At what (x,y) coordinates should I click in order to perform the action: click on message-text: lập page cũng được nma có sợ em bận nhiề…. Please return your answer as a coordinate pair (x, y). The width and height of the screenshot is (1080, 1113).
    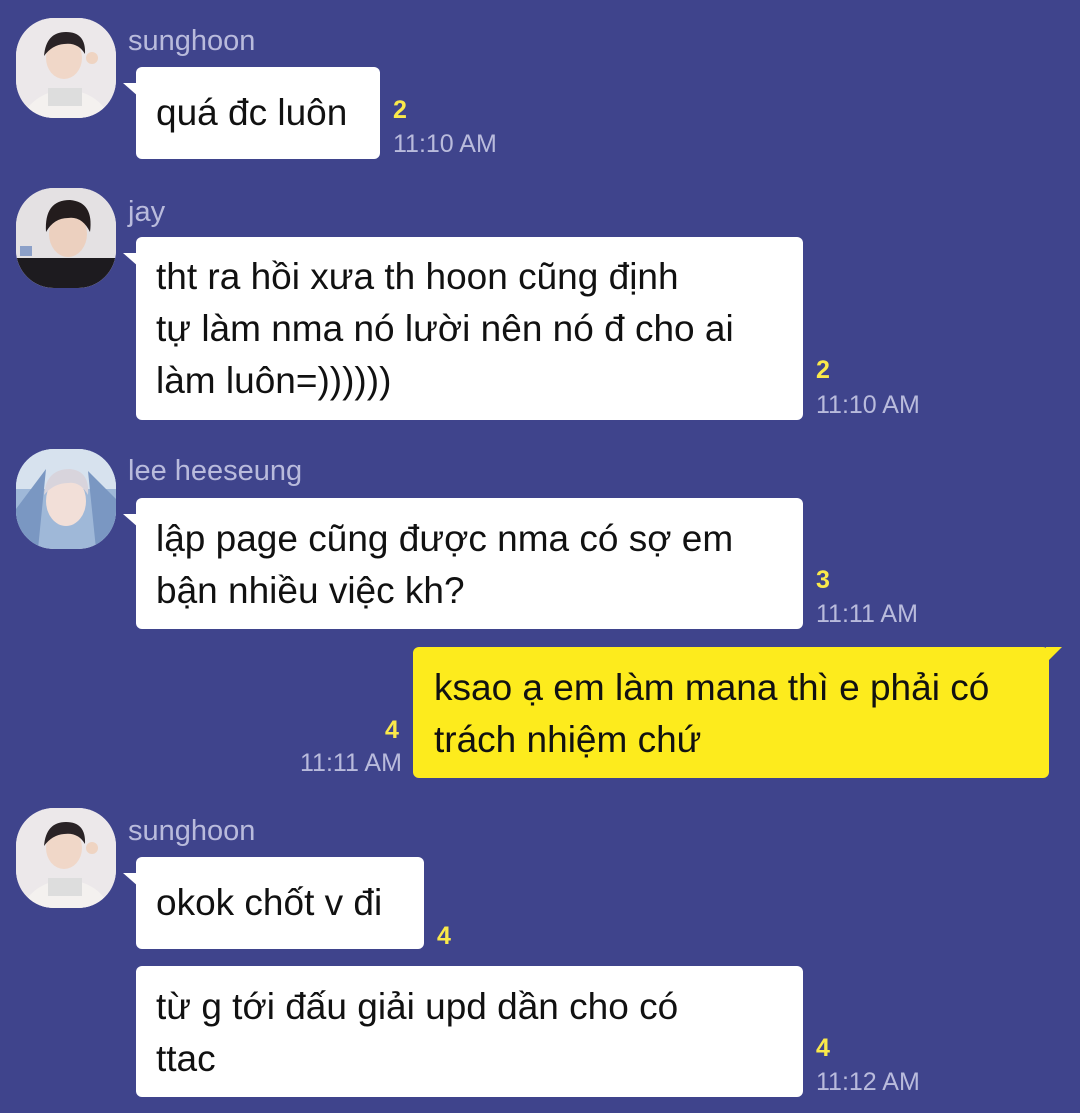
    Looking at the image, I should click on (445, 564).